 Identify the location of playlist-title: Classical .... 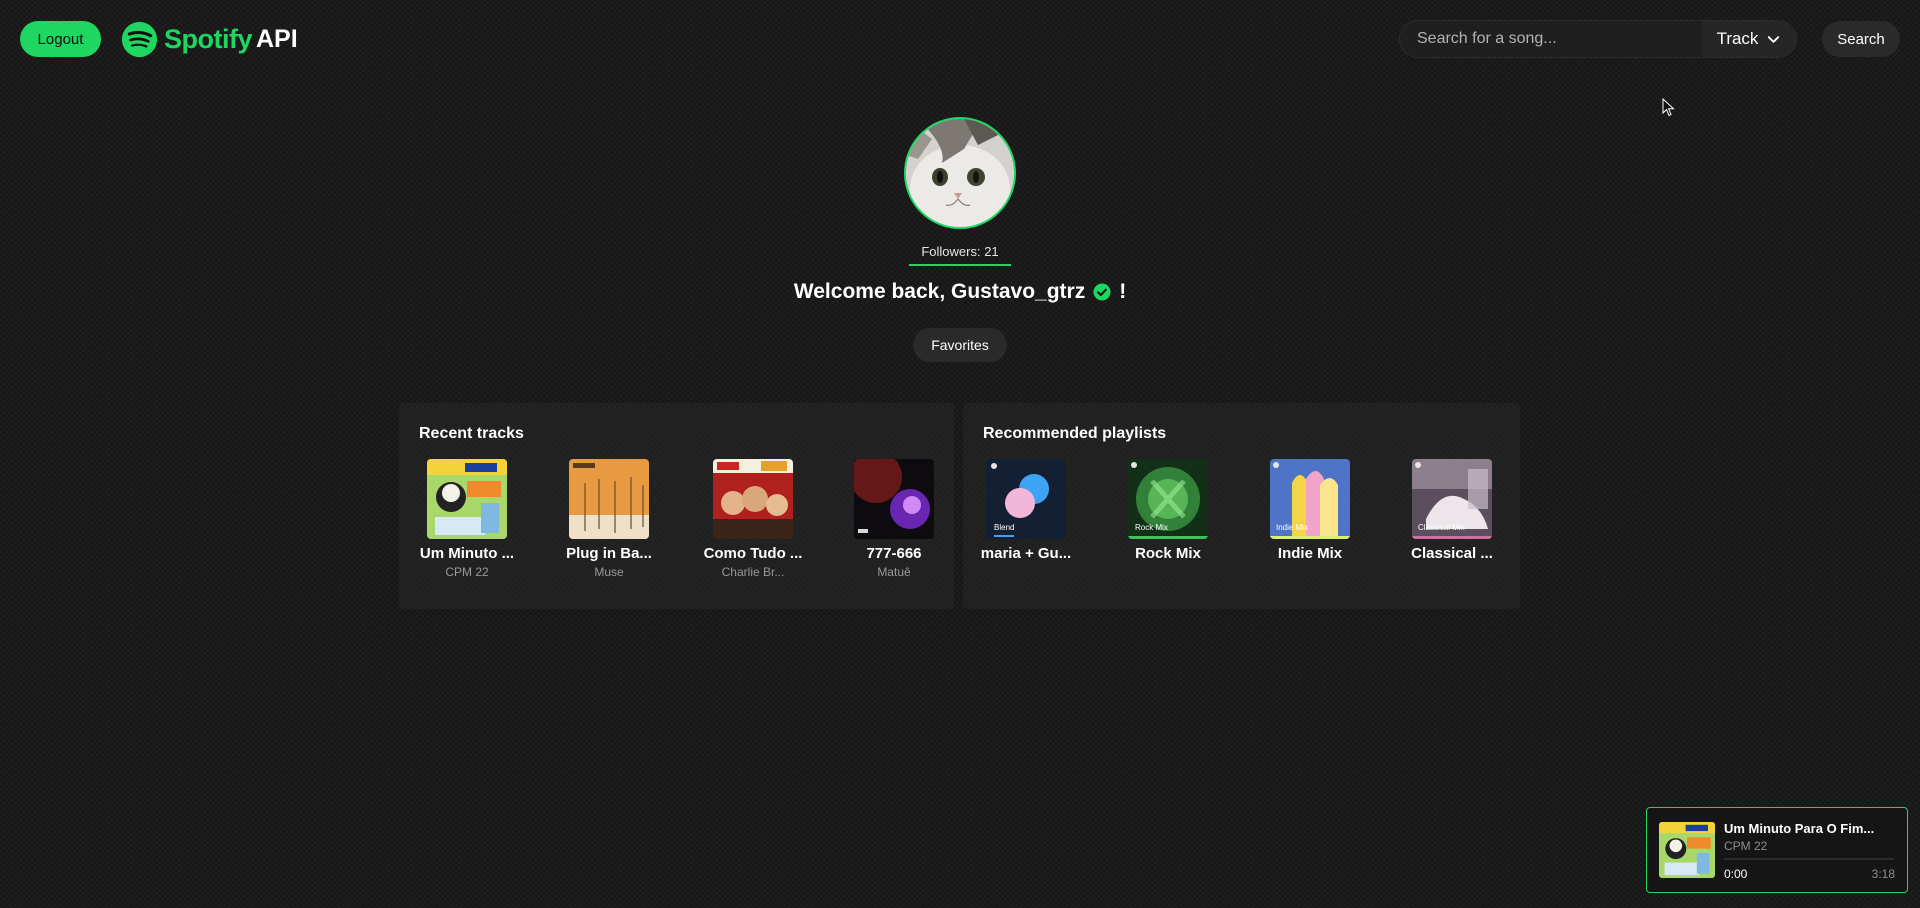
(1452, 553).